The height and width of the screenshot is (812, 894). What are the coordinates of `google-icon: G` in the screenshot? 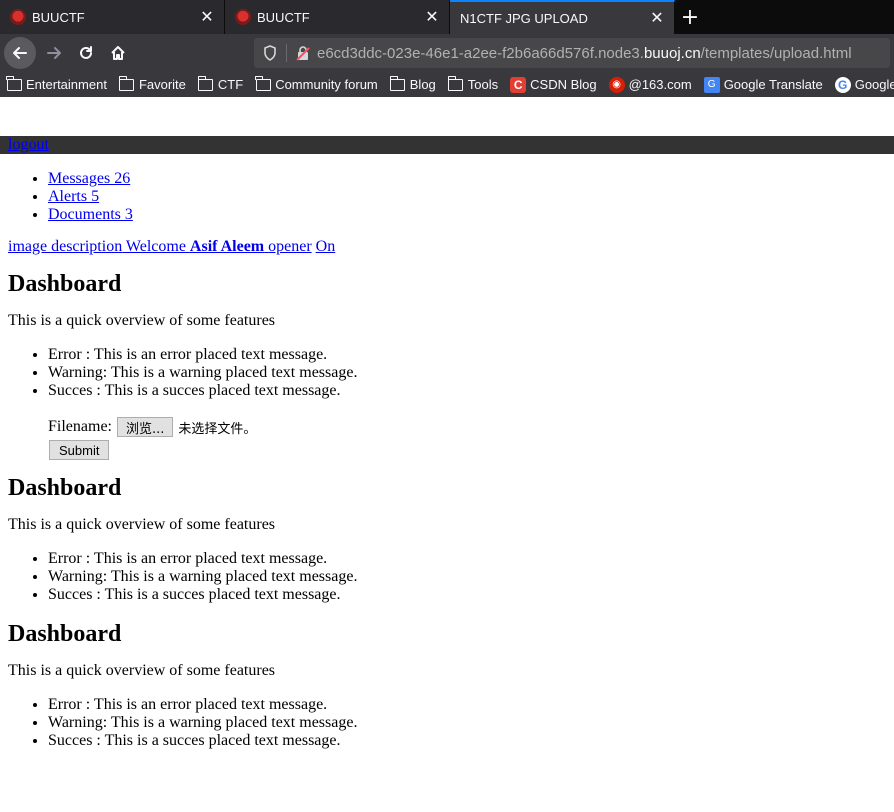 It's located at (842, 84).